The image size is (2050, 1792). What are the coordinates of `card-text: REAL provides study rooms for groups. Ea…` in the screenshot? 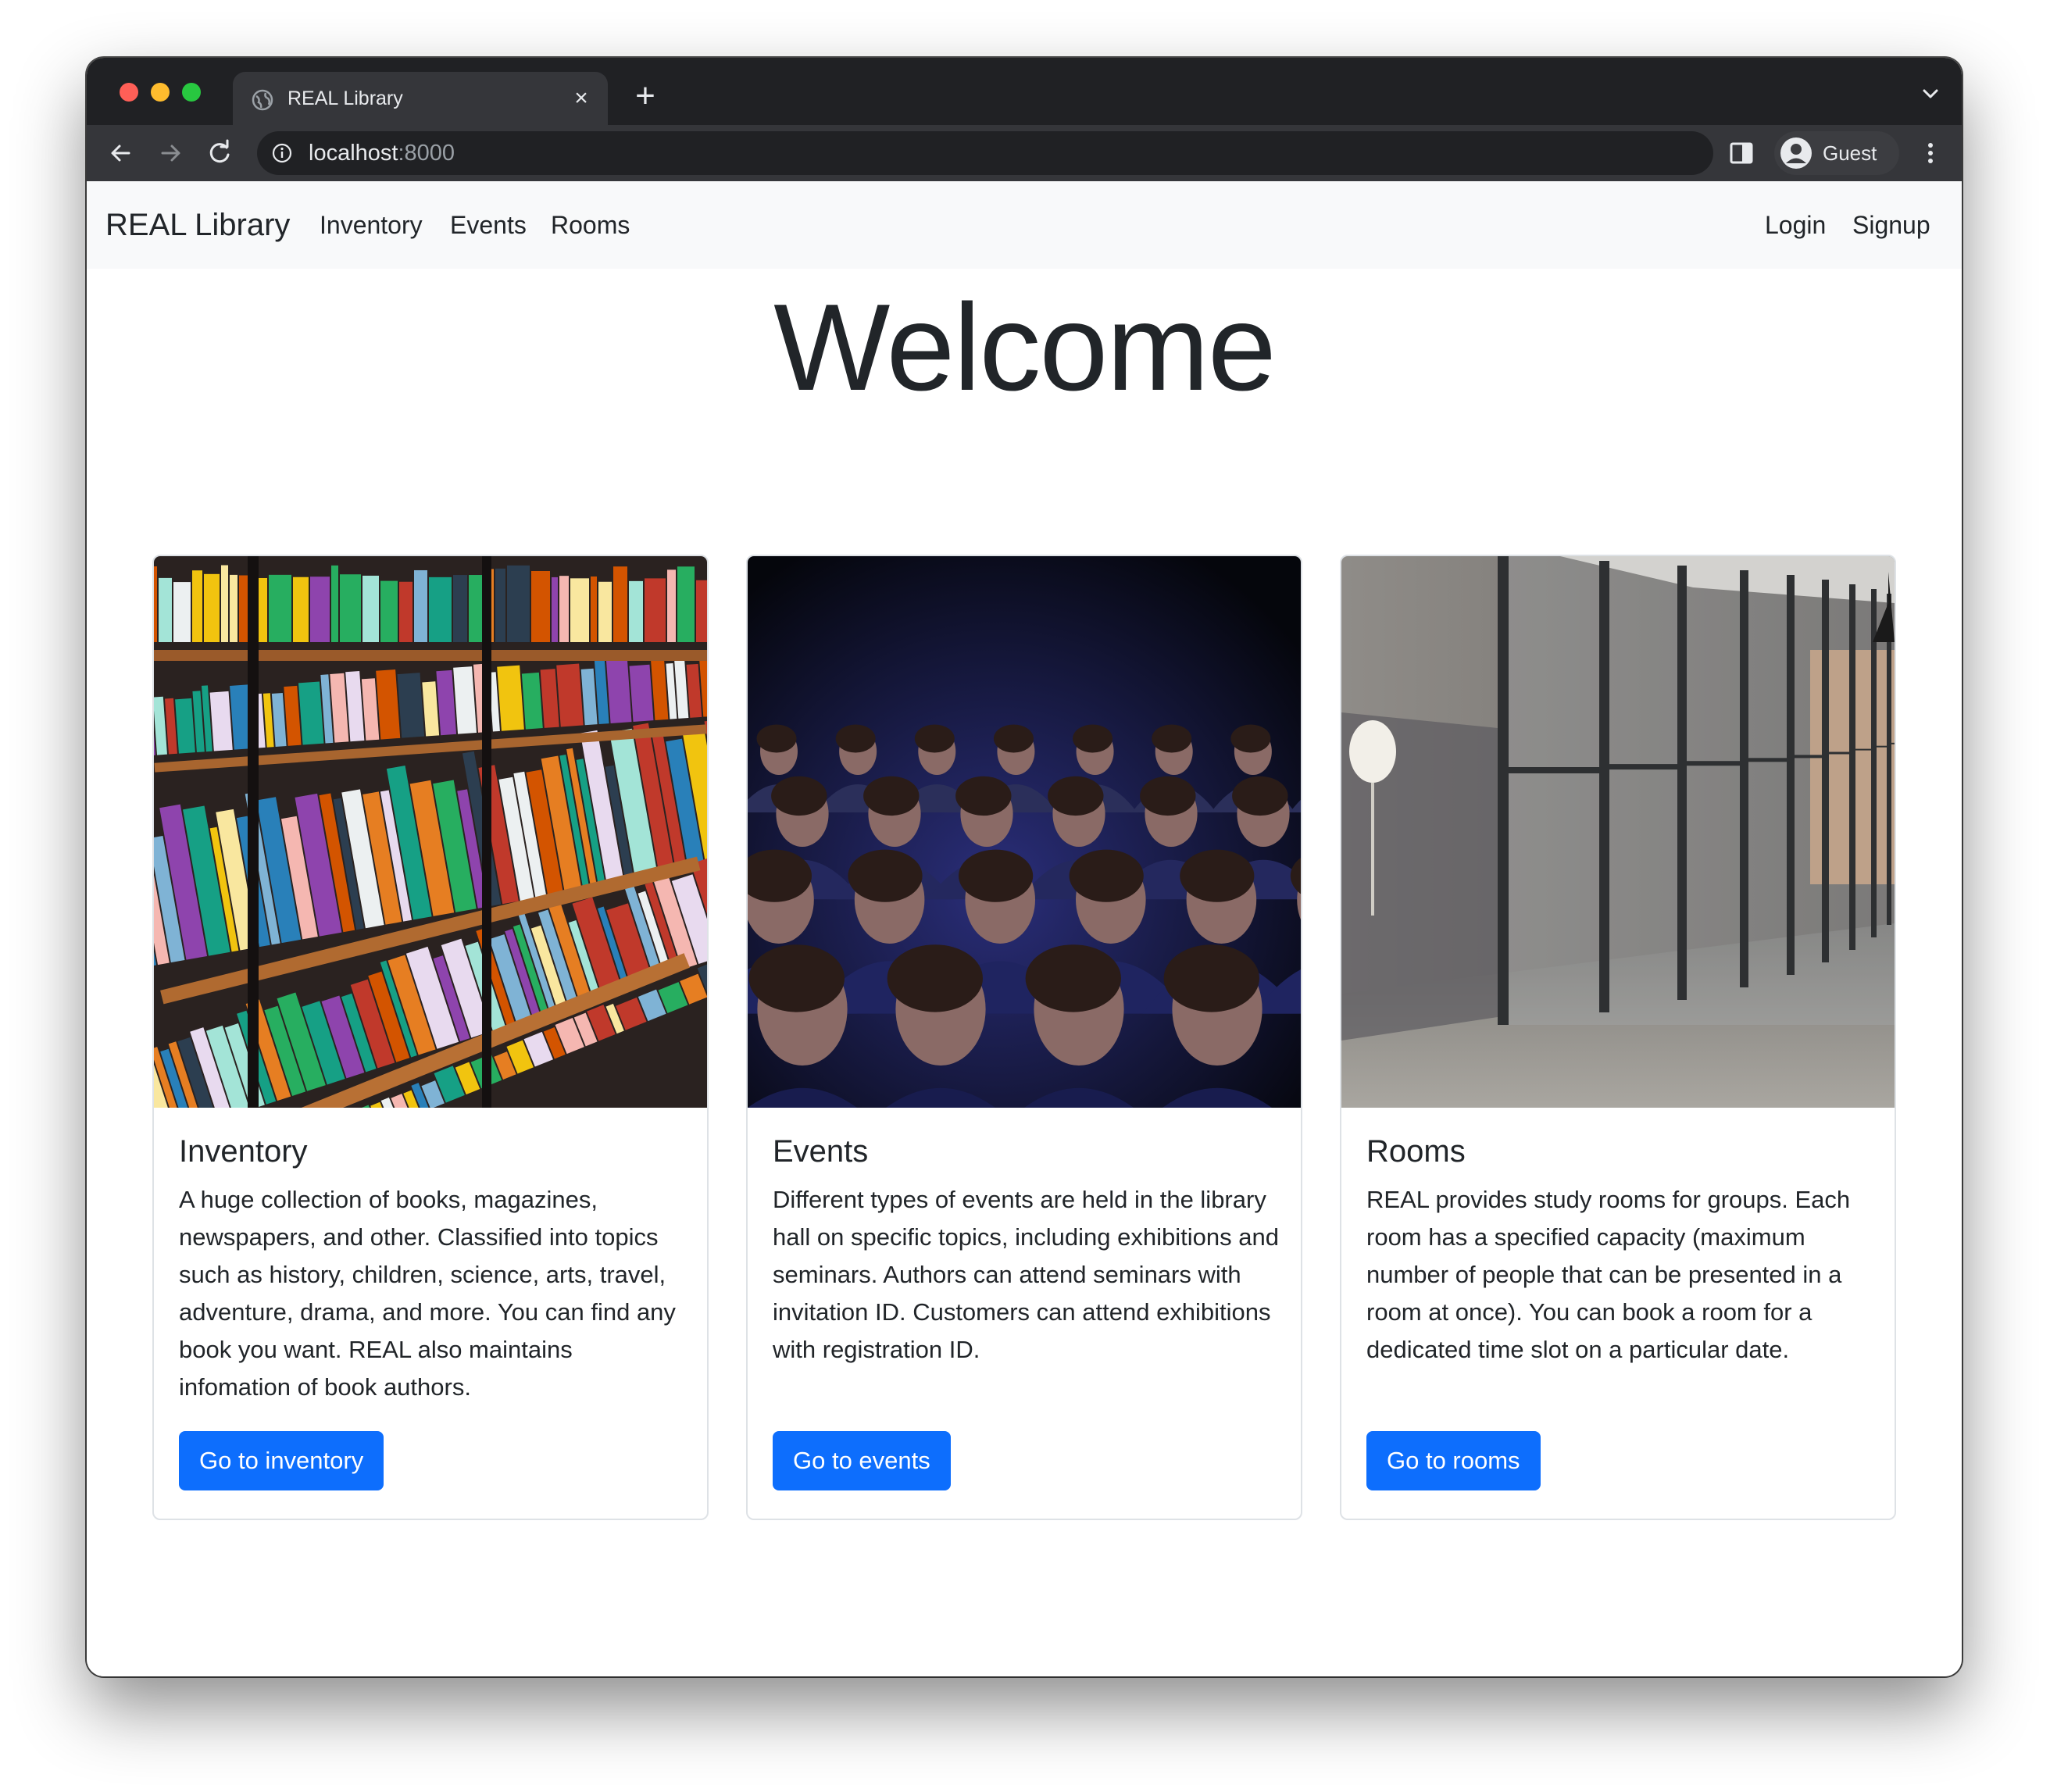 It's located at (1608, 1274).